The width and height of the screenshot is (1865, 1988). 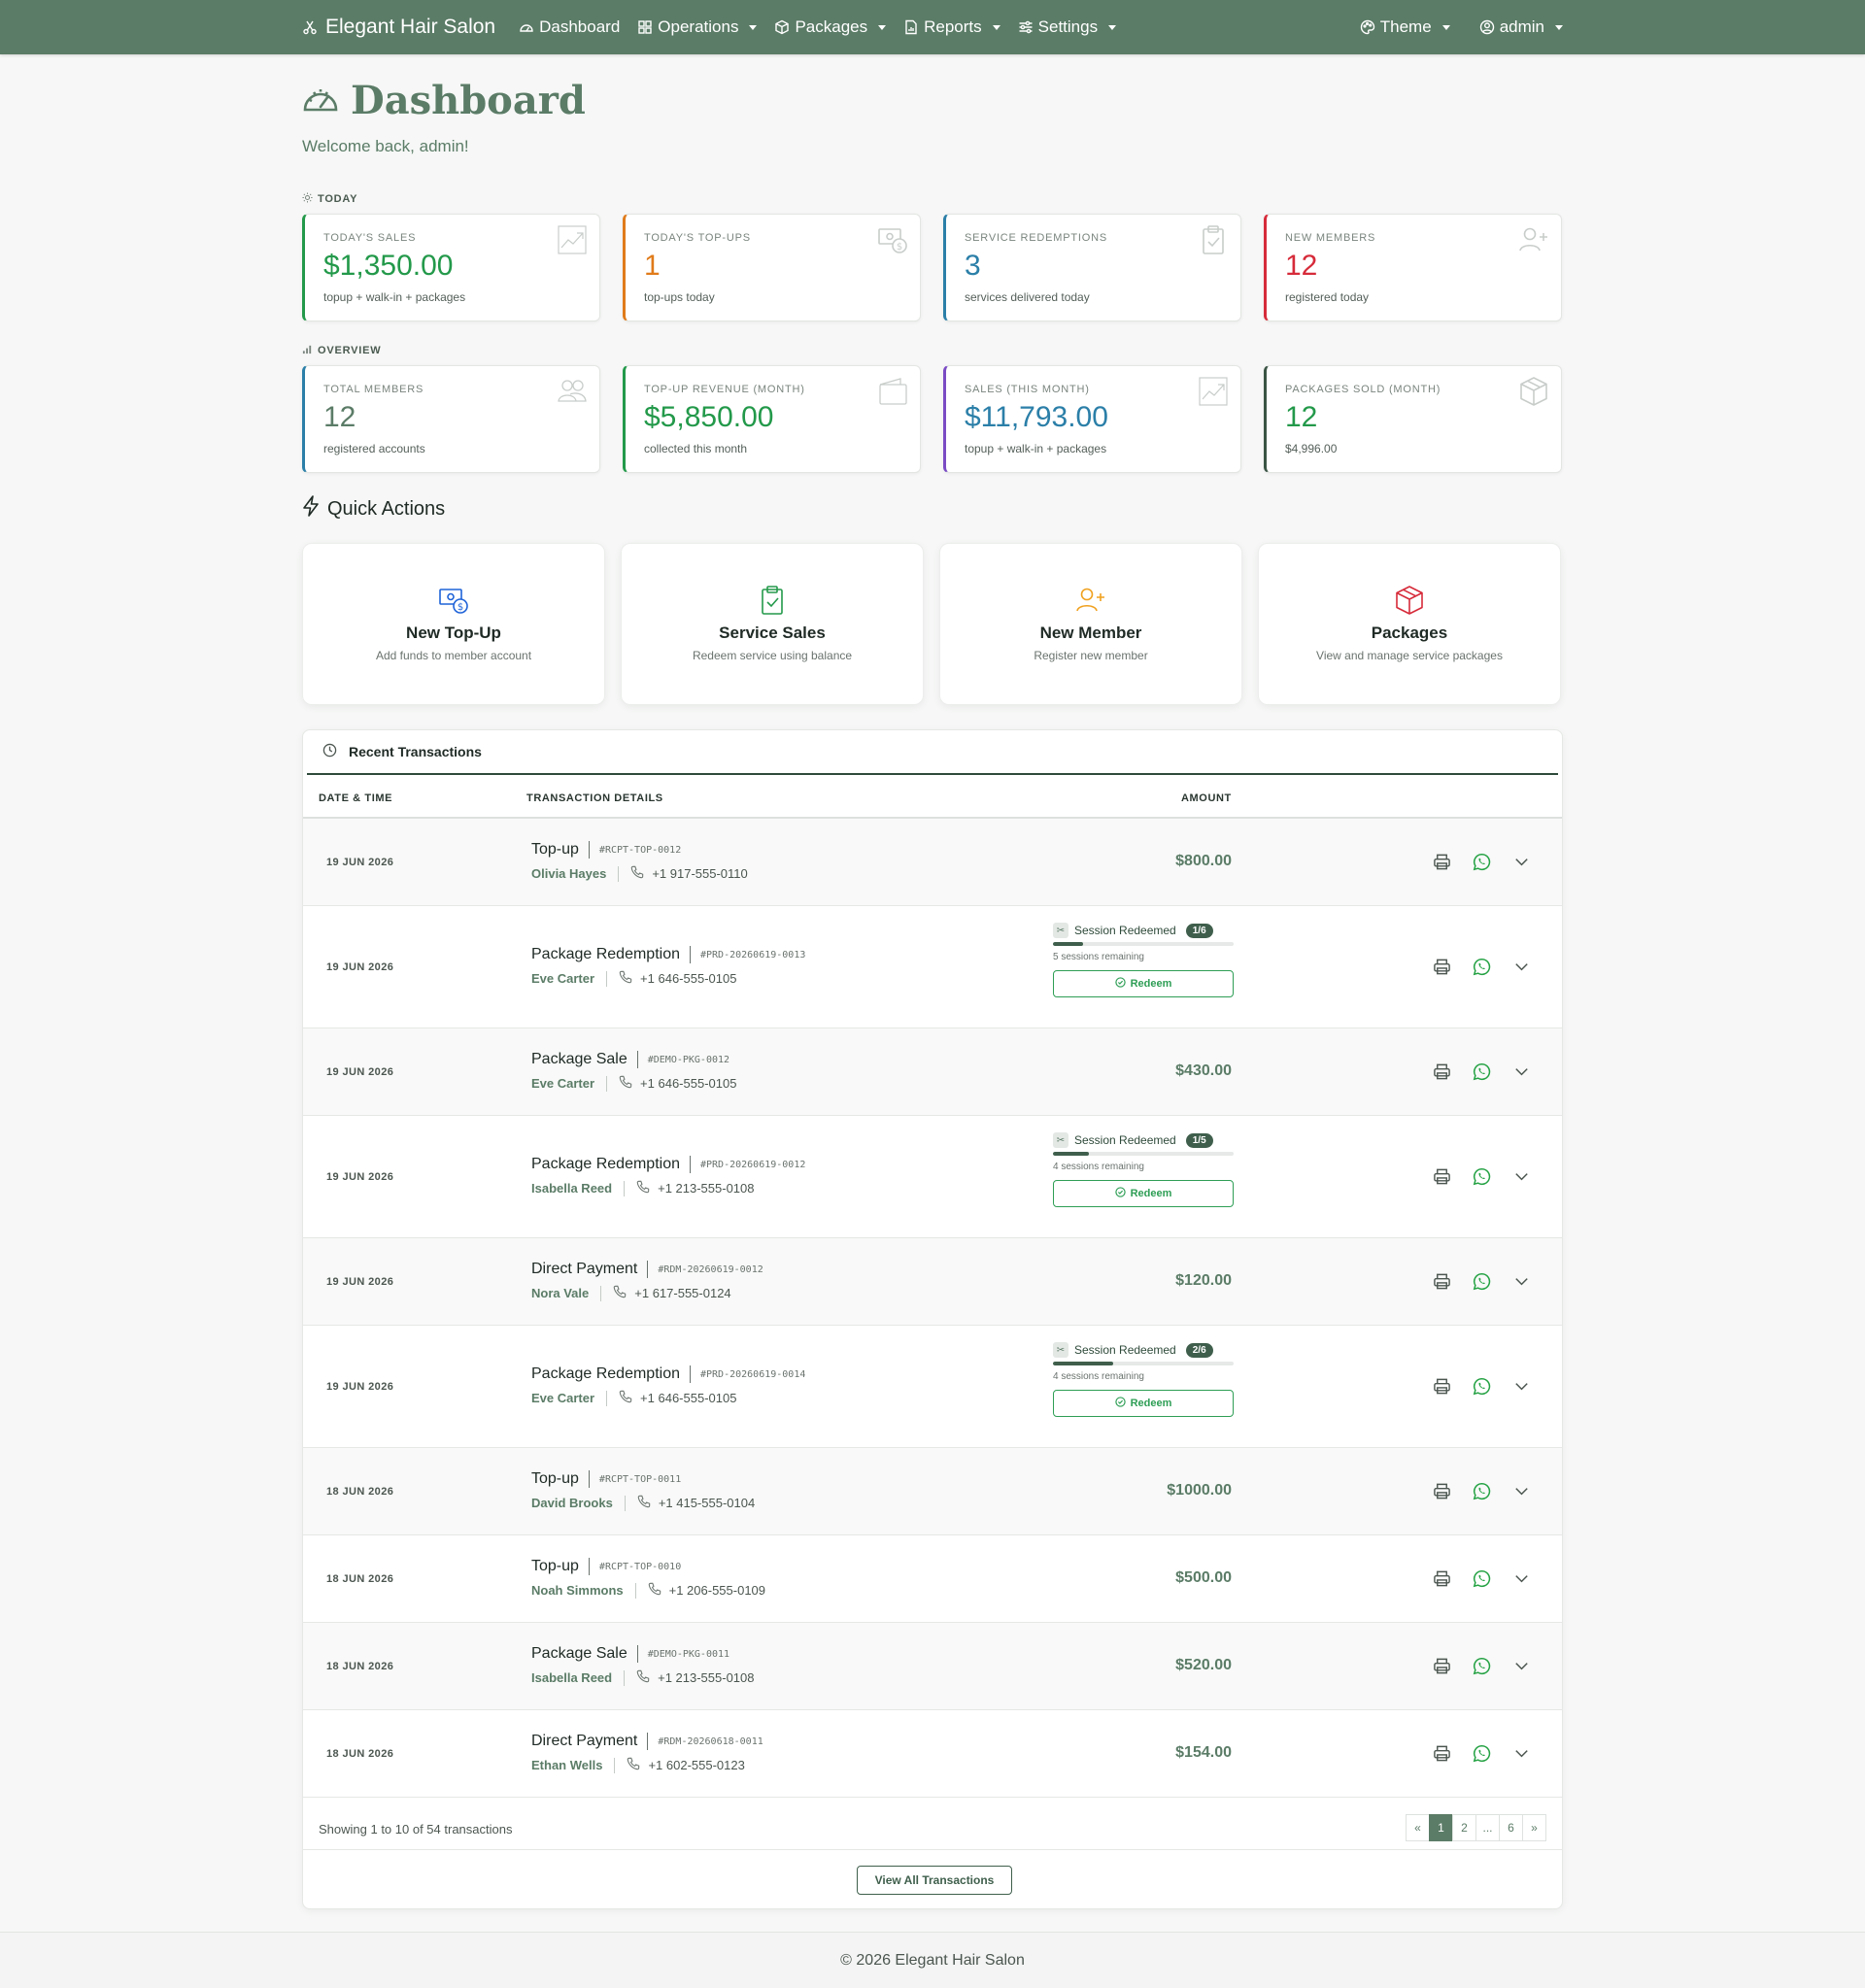 I want to click on member-phone: +1 213-555-0108, so click(x=706, y=1188).